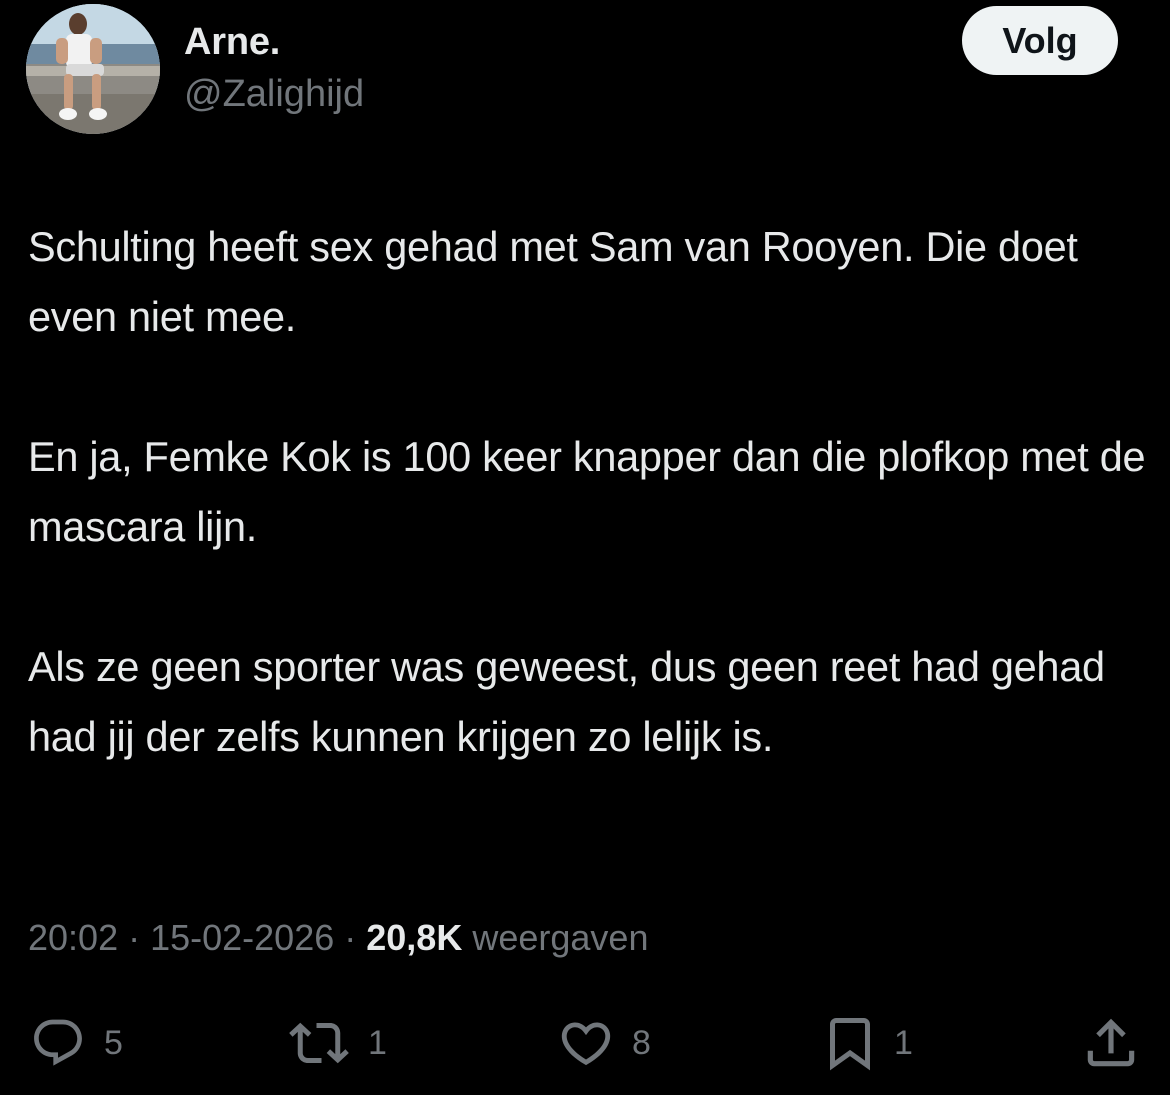 The height and width of the screenshot is (1095, 1170). Describe the element at coordinates (319, 1043) in the screenshot. I see `repost-arrows-icon` at that location.